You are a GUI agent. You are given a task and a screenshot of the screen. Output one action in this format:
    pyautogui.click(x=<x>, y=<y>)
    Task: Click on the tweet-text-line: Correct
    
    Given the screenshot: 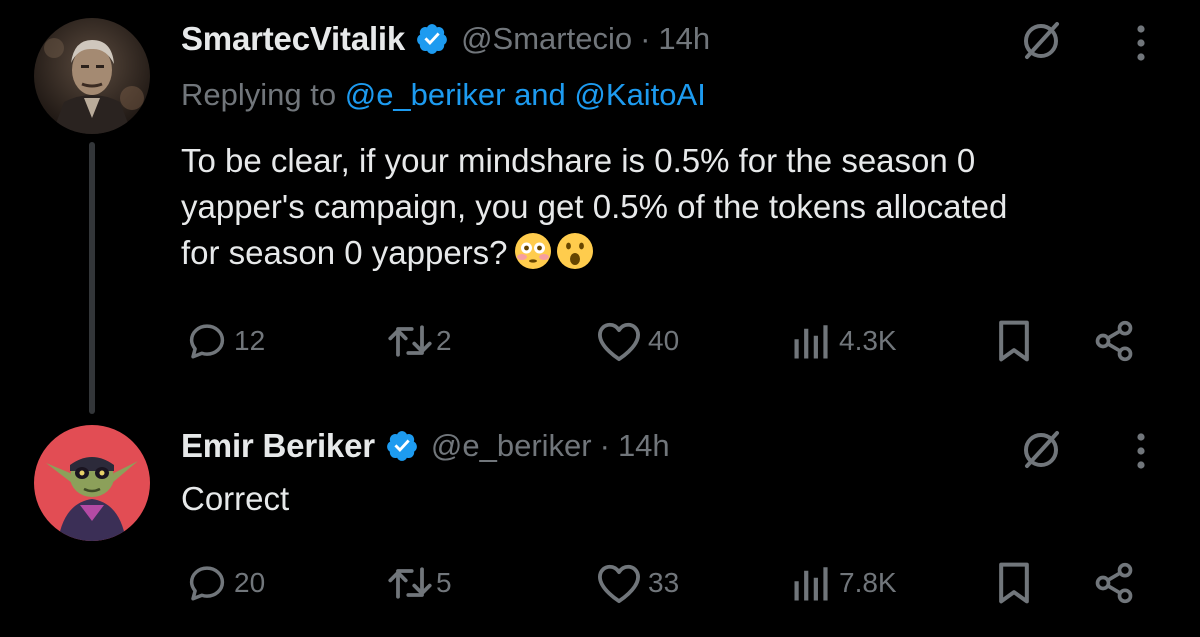 What is the action you would take?
    pyautogui.click(x=235, y=498)
    